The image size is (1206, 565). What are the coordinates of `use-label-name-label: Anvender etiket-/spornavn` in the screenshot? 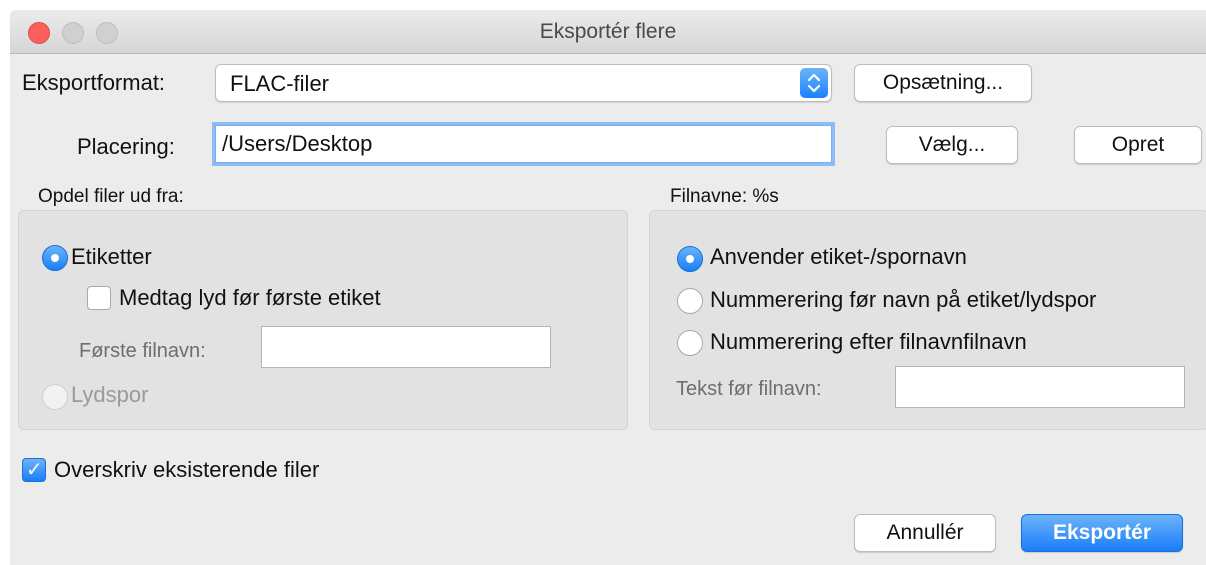 It's located at (838, 256).